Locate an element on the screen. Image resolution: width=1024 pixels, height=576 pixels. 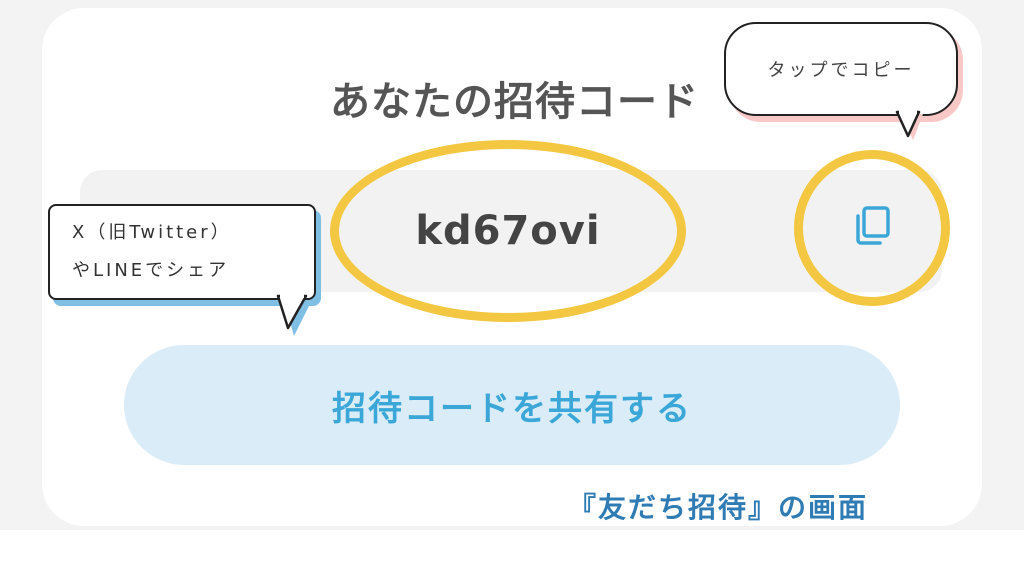
copy-callout-tail is located at coordinates (909, 124).